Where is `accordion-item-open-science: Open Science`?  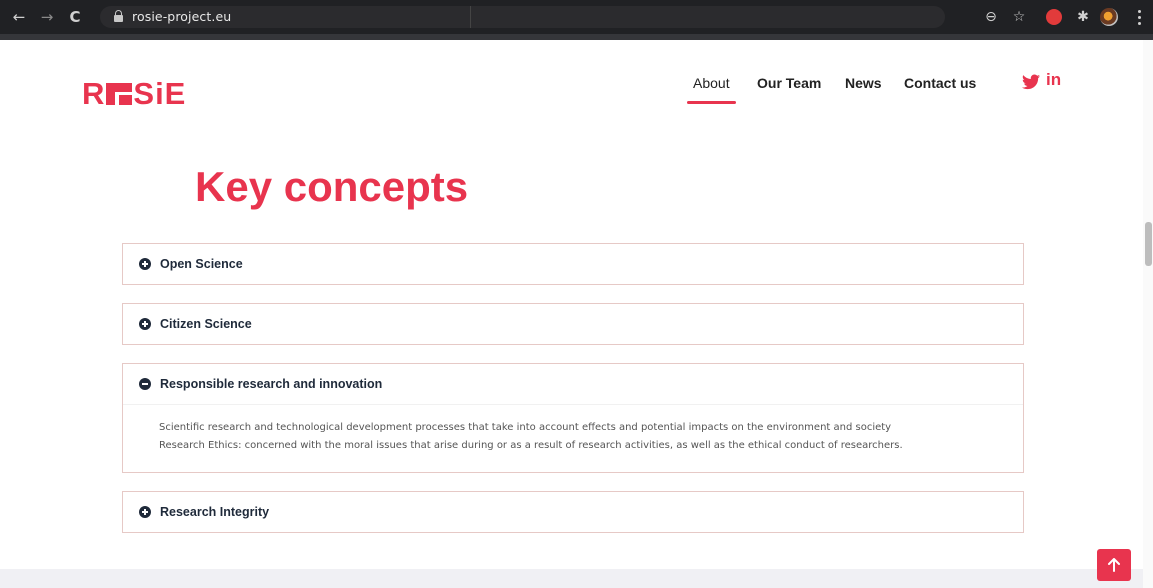 accordion-item-open-science: Open Science is located at coordinates (573, 264).